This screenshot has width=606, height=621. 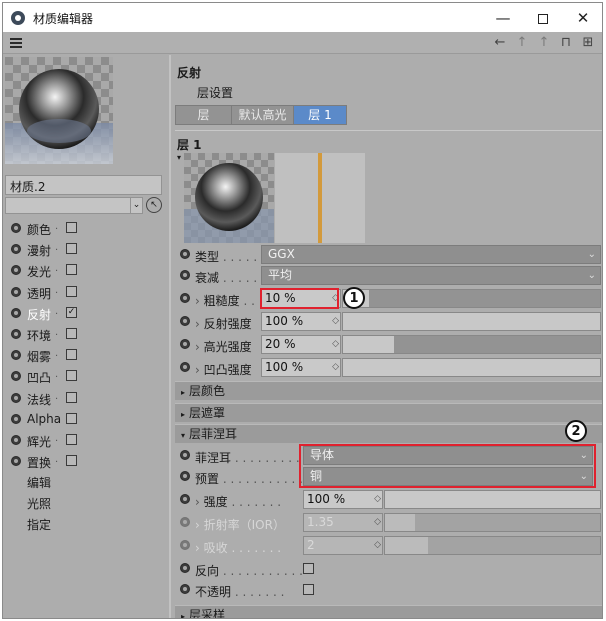 What do you see at coordinates (431, 254) in the screenshot?
I see `type-select: GGX ⌄` at bounding box center [431, 254].